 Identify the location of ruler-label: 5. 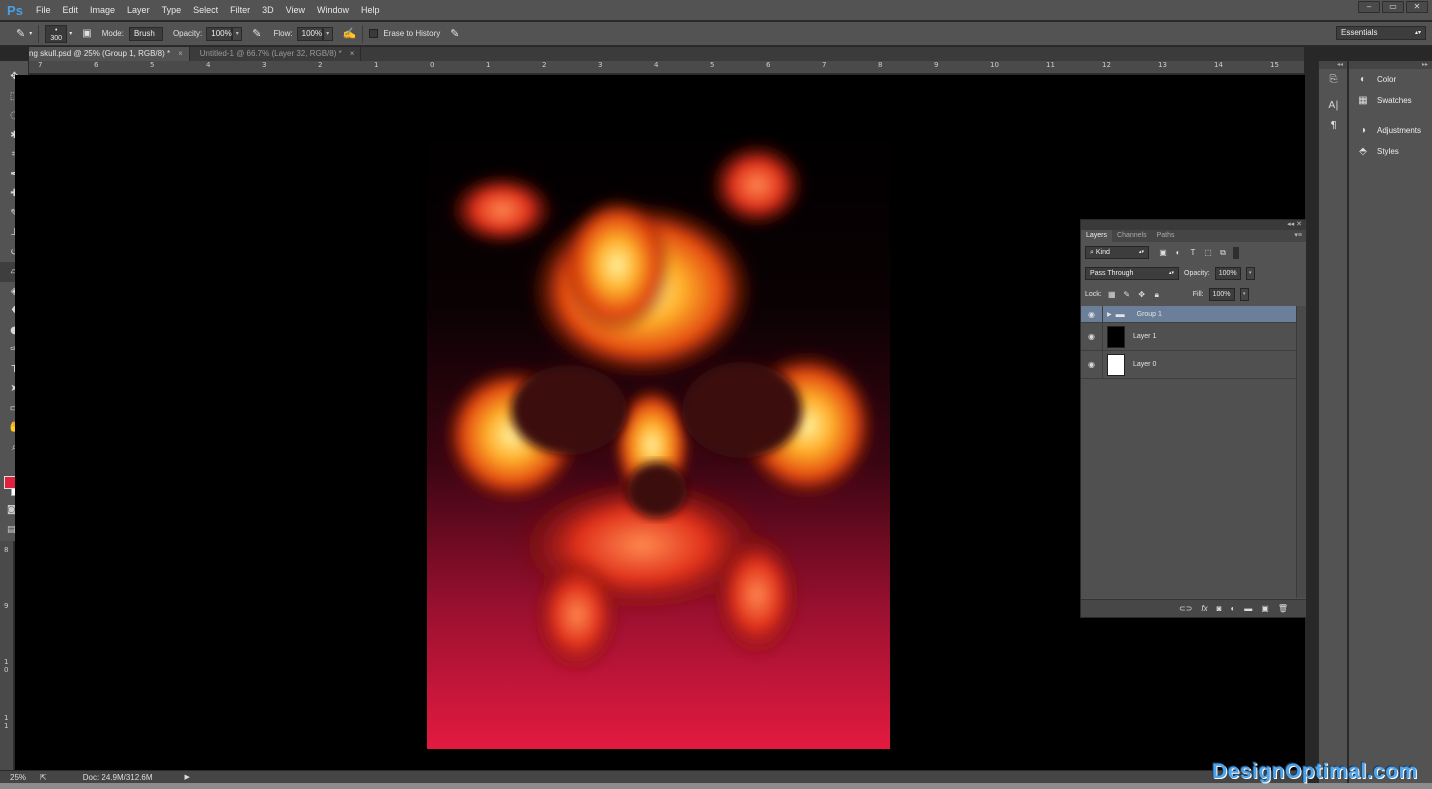
(152, 65).